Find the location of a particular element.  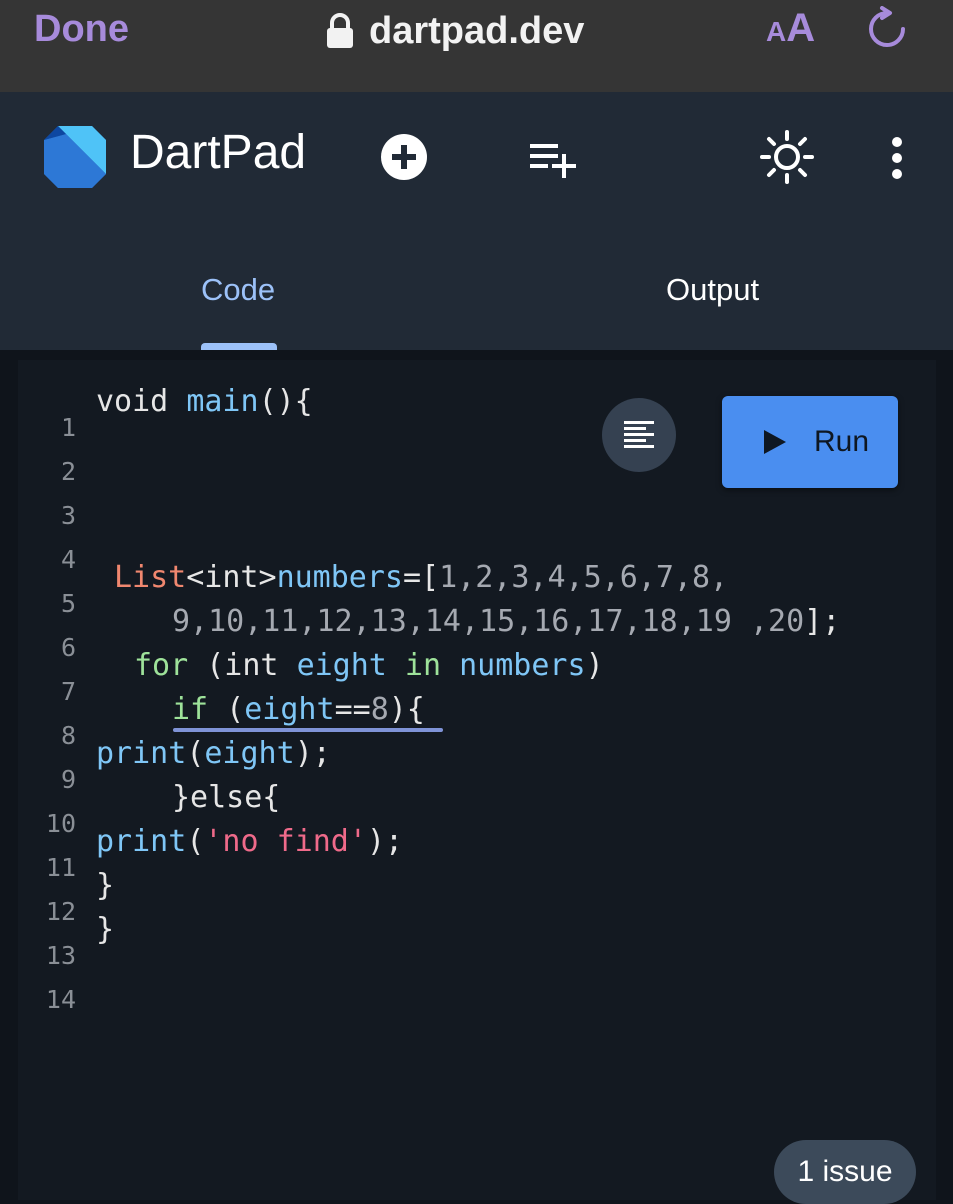

dart-logo is located at coordinates (74, 156).